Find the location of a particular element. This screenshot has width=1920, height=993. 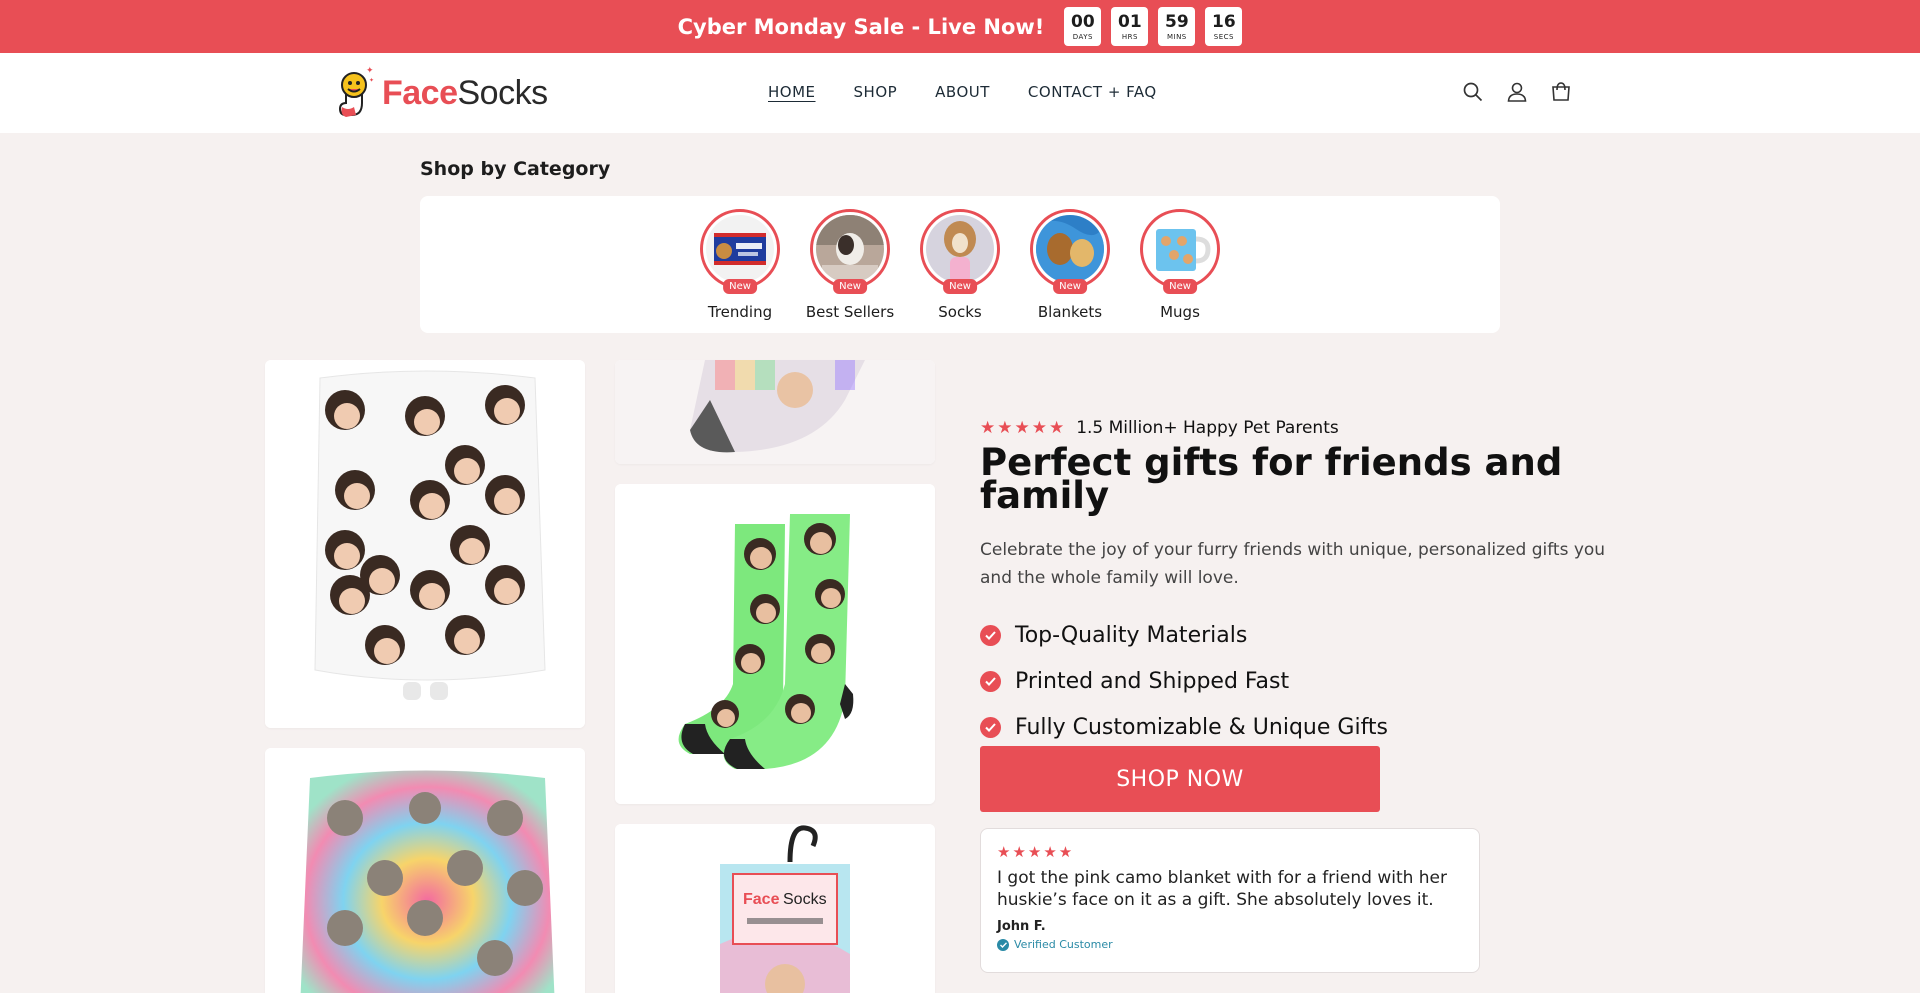

logo-face-text: Face is located at coordinates (420, 92).